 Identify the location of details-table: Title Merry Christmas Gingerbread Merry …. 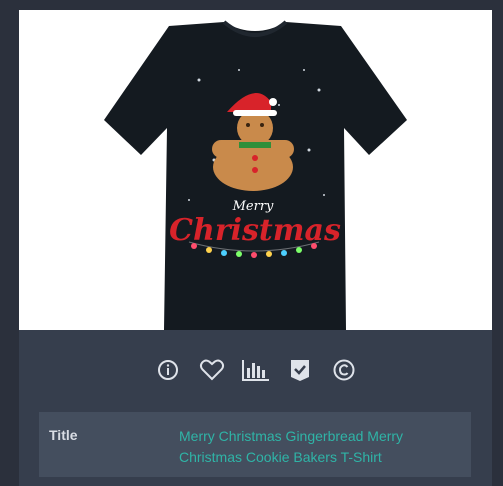
(255, 444).